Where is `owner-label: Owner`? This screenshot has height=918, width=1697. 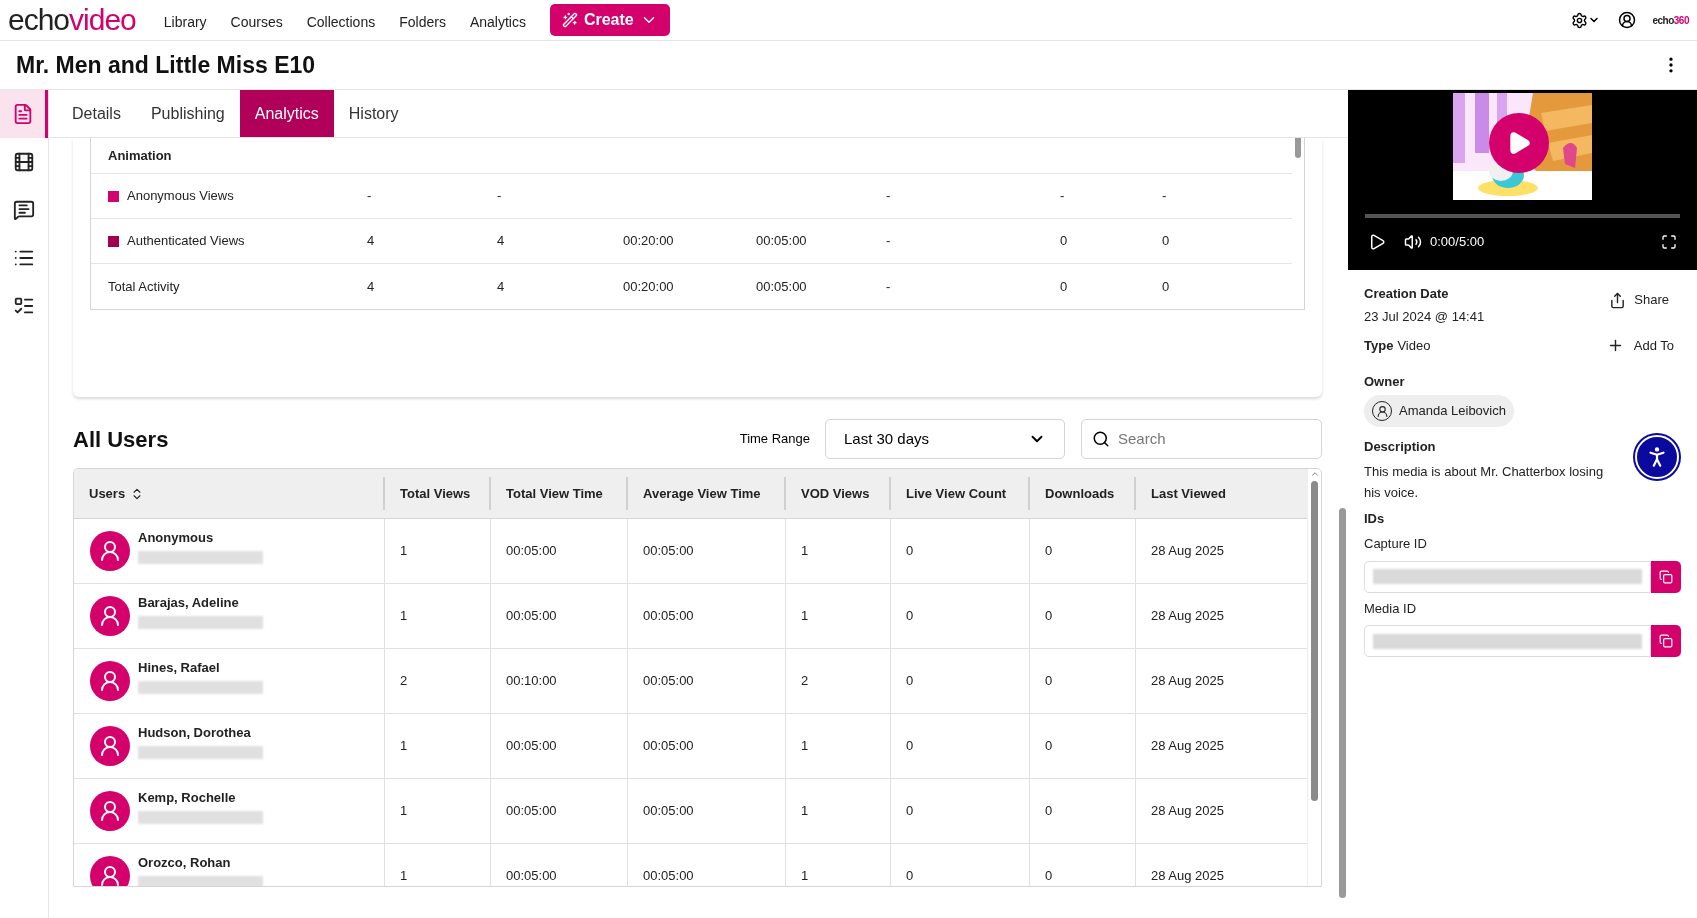
owner-label: Owner is located at coordinates (1385, 381).